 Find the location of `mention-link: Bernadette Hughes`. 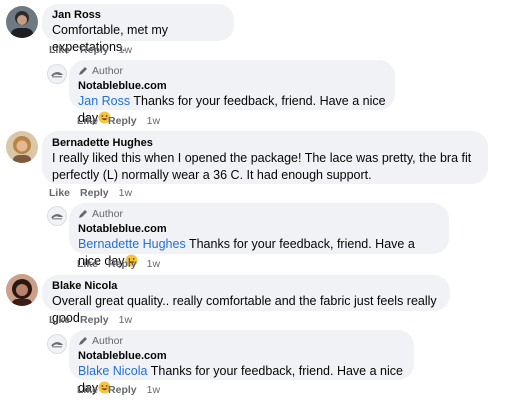

mention-link: Bernadette Hughes is located at coordinates (132, 244).